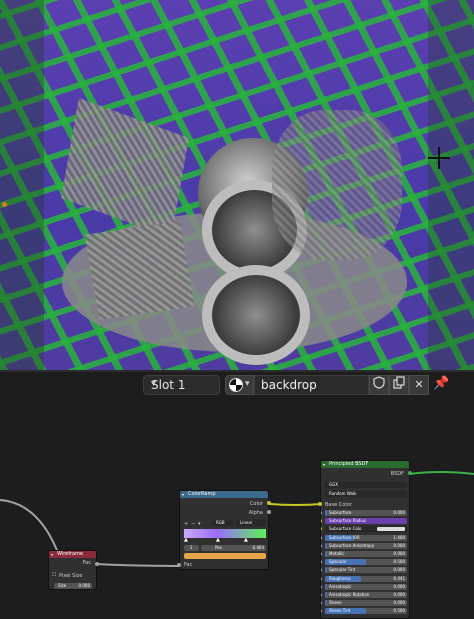 This screenshot has height=619, width=474. Describe the element at coordinates (366, 485) in the screenshot. I see `distribution-select: GGX` at that location.